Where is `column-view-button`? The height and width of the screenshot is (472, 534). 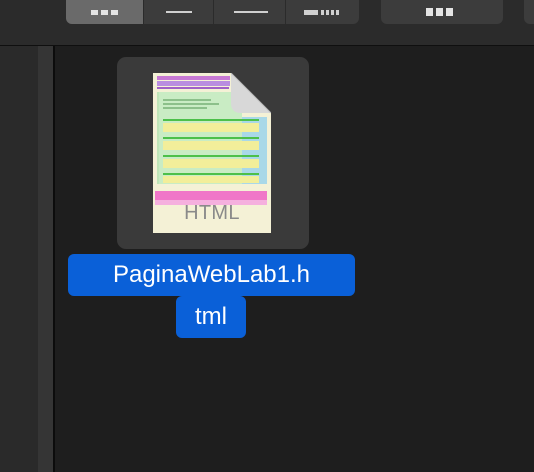 column-view-button is located at coordinates (250, 12).